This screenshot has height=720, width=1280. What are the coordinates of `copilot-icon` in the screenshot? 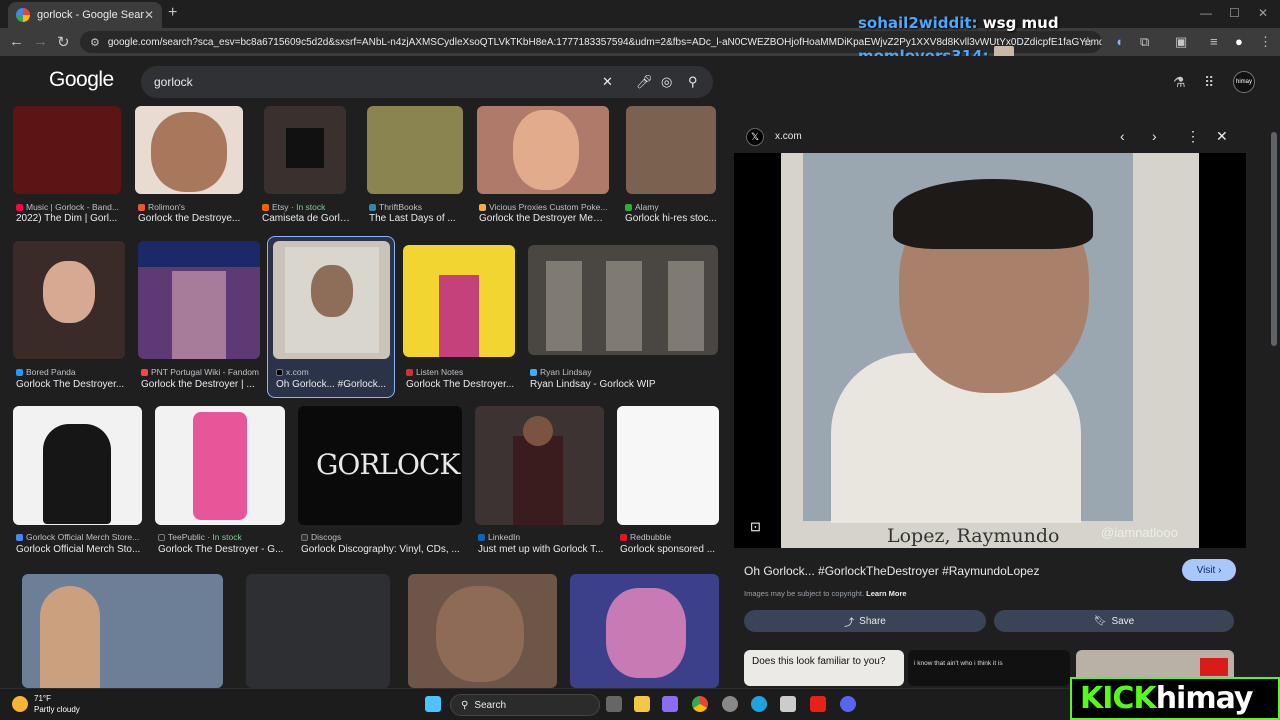 It's located at (670, 704).